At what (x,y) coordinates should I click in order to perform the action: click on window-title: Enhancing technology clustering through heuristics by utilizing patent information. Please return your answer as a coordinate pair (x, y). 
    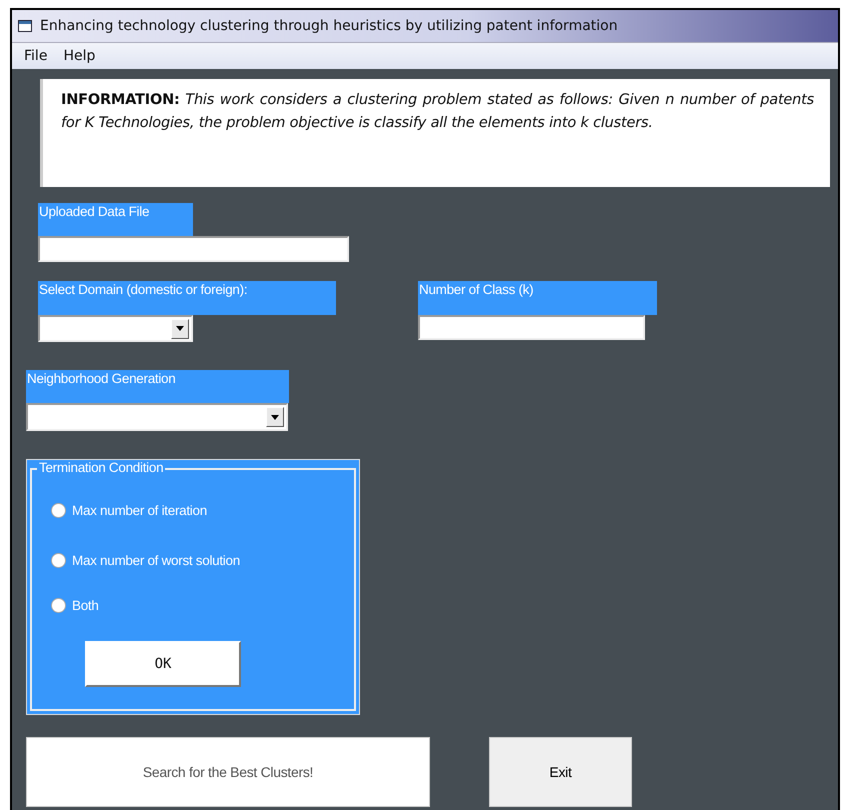
    Looking at the image, I should click on (329, 26).